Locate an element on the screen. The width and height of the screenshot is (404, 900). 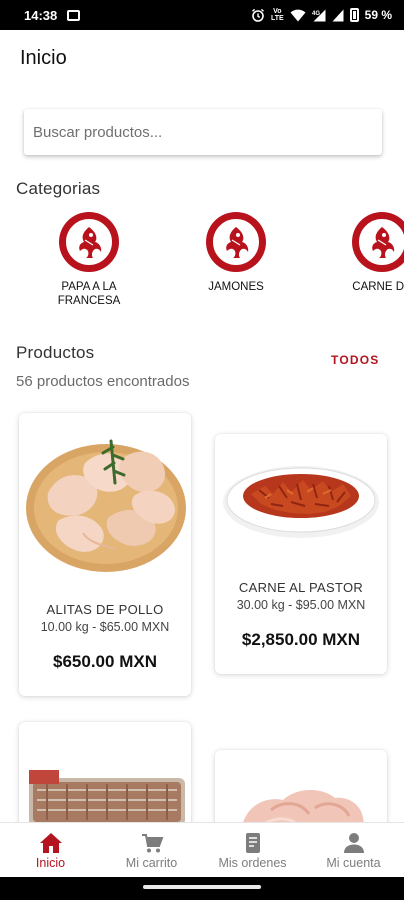
message-notification-icon is located at coordinates (74, 15).